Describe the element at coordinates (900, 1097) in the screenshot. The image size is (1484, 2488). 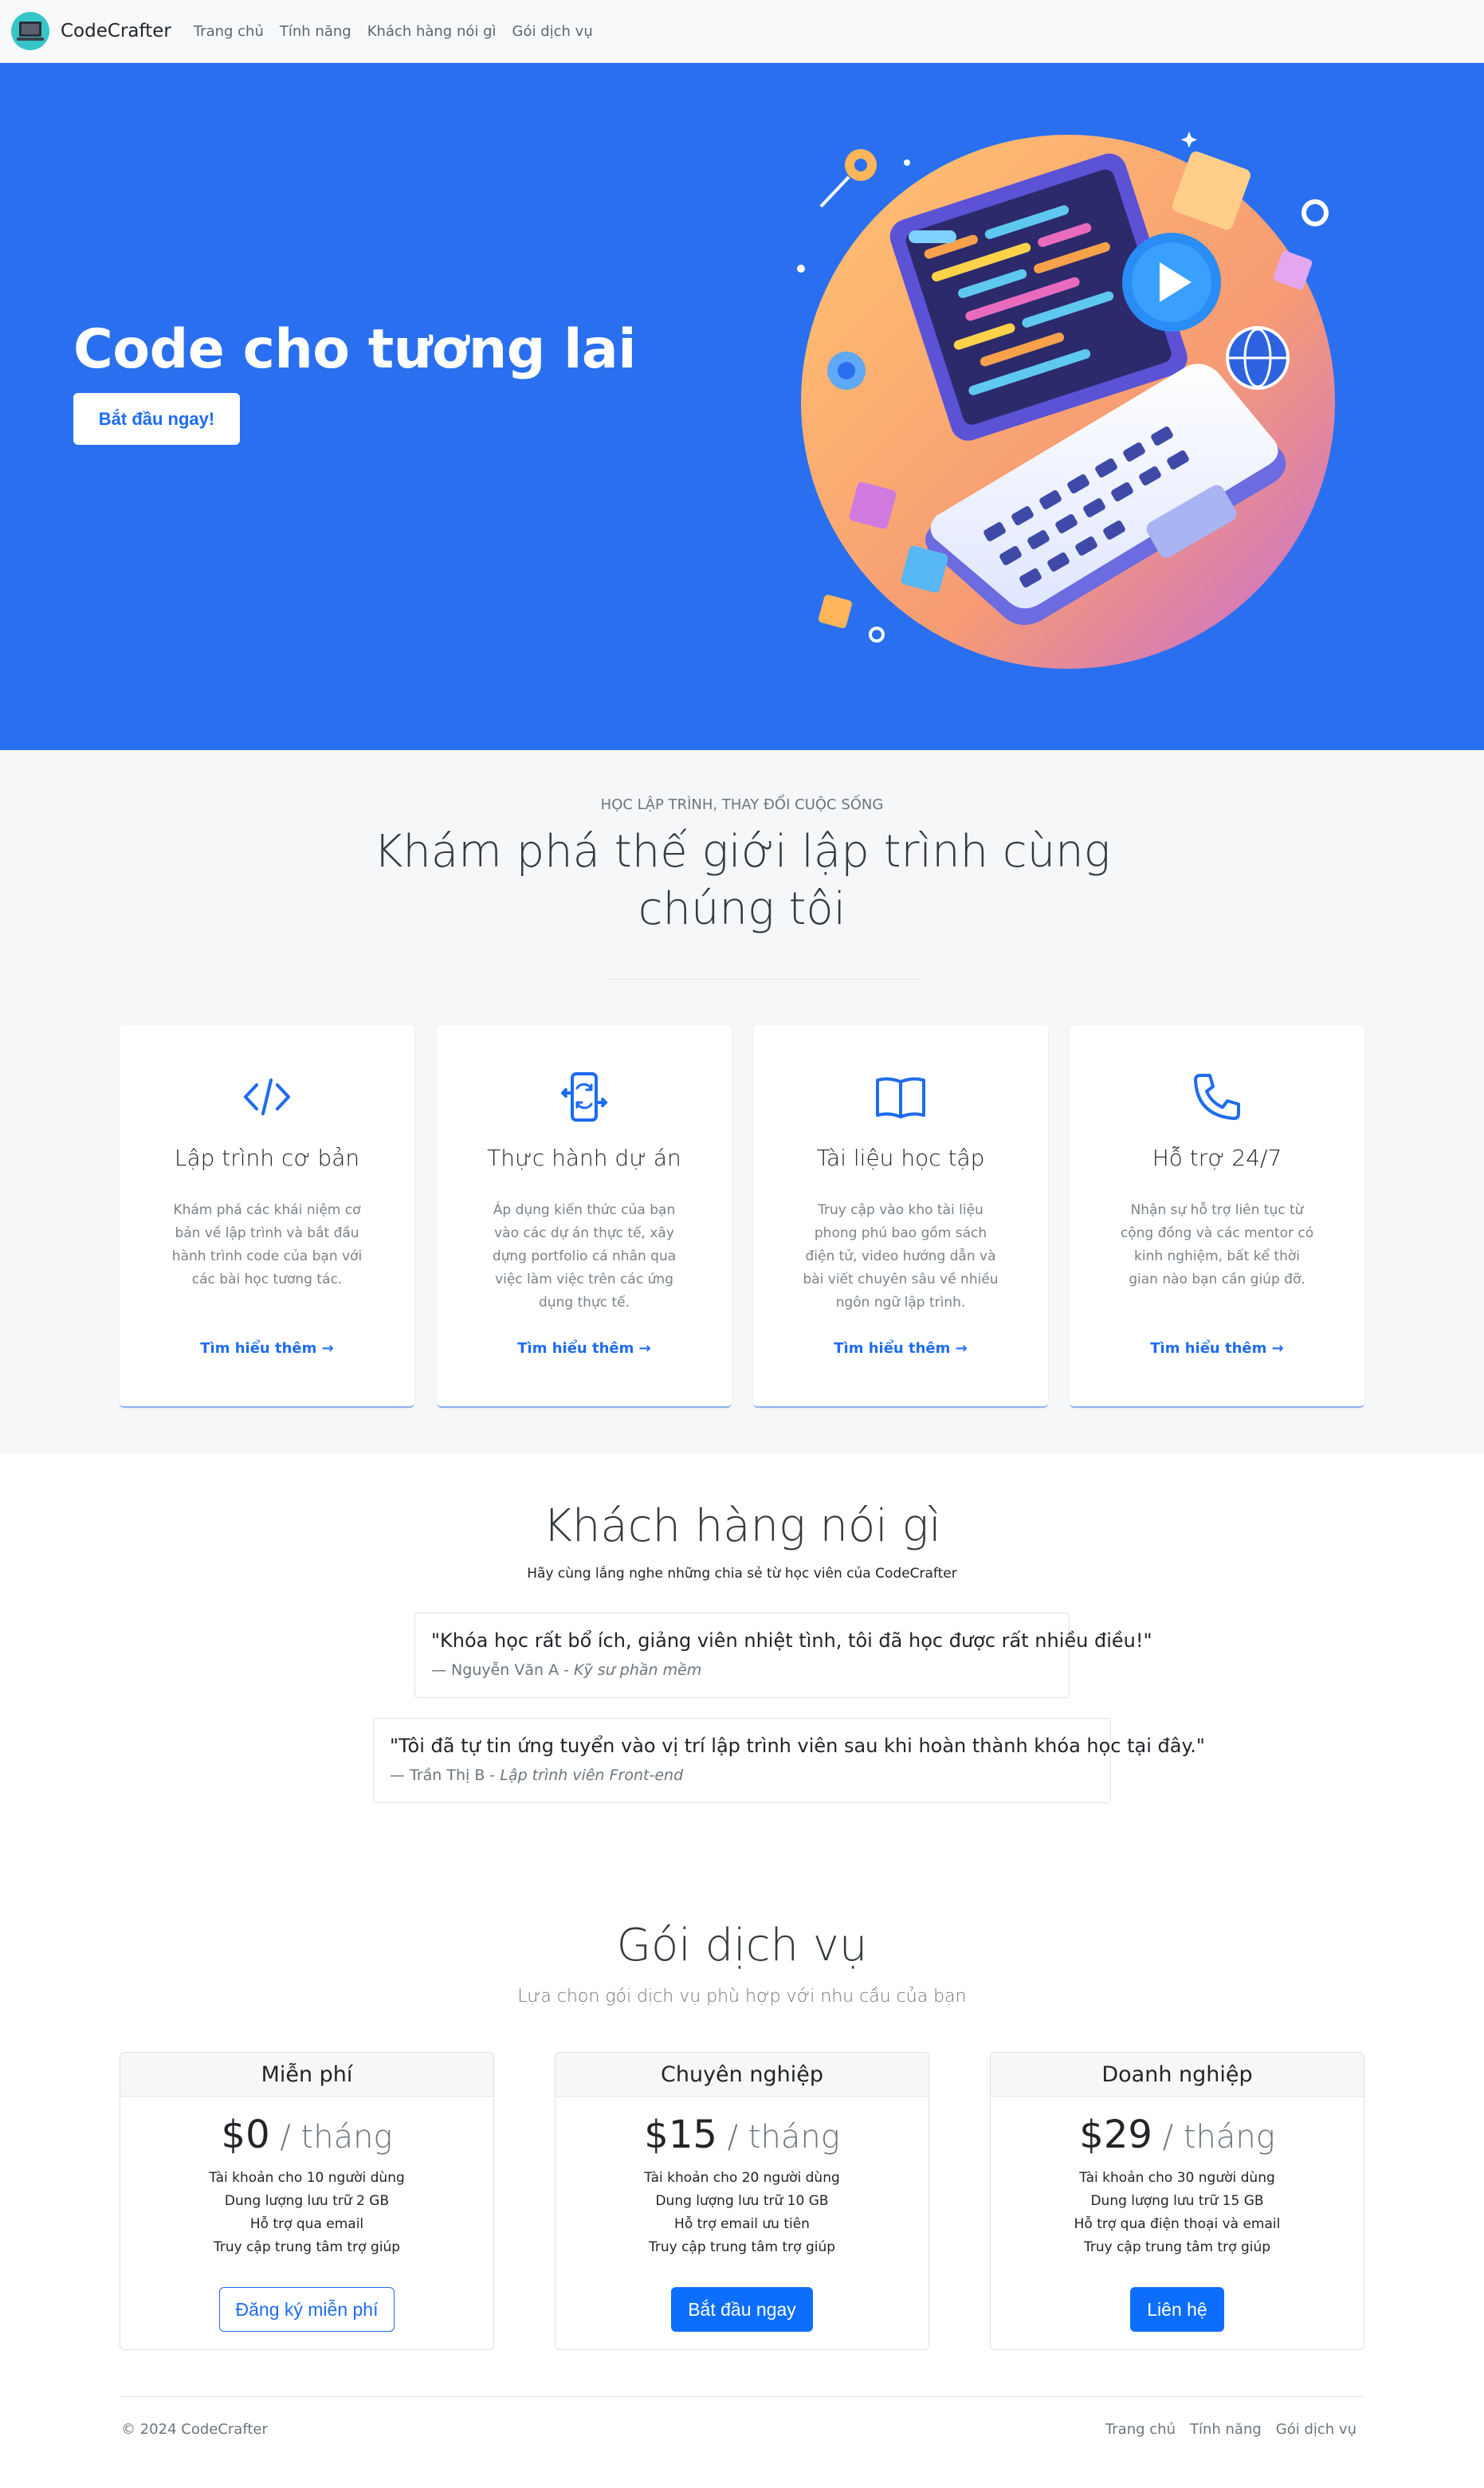
I see `book-icon` at that location.